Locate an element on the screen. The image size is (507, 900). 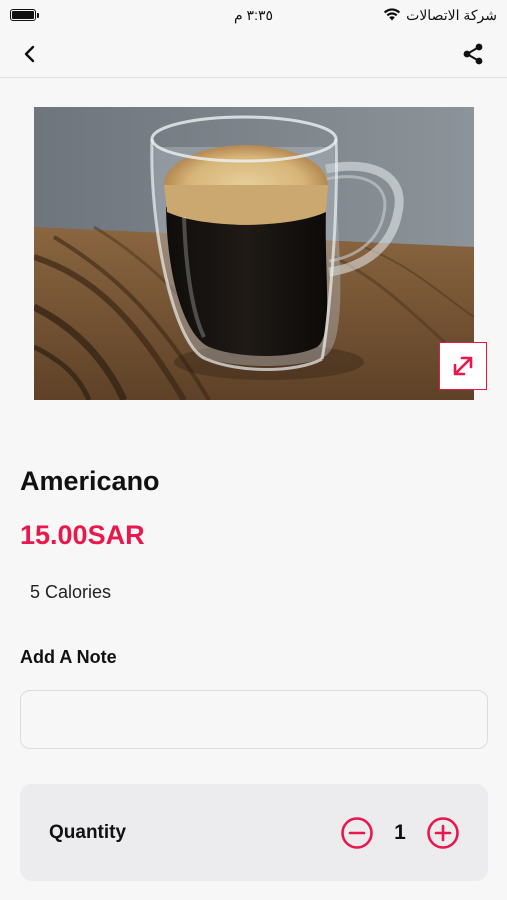
expand-arrows-icon is located at coordinates (463, 366).